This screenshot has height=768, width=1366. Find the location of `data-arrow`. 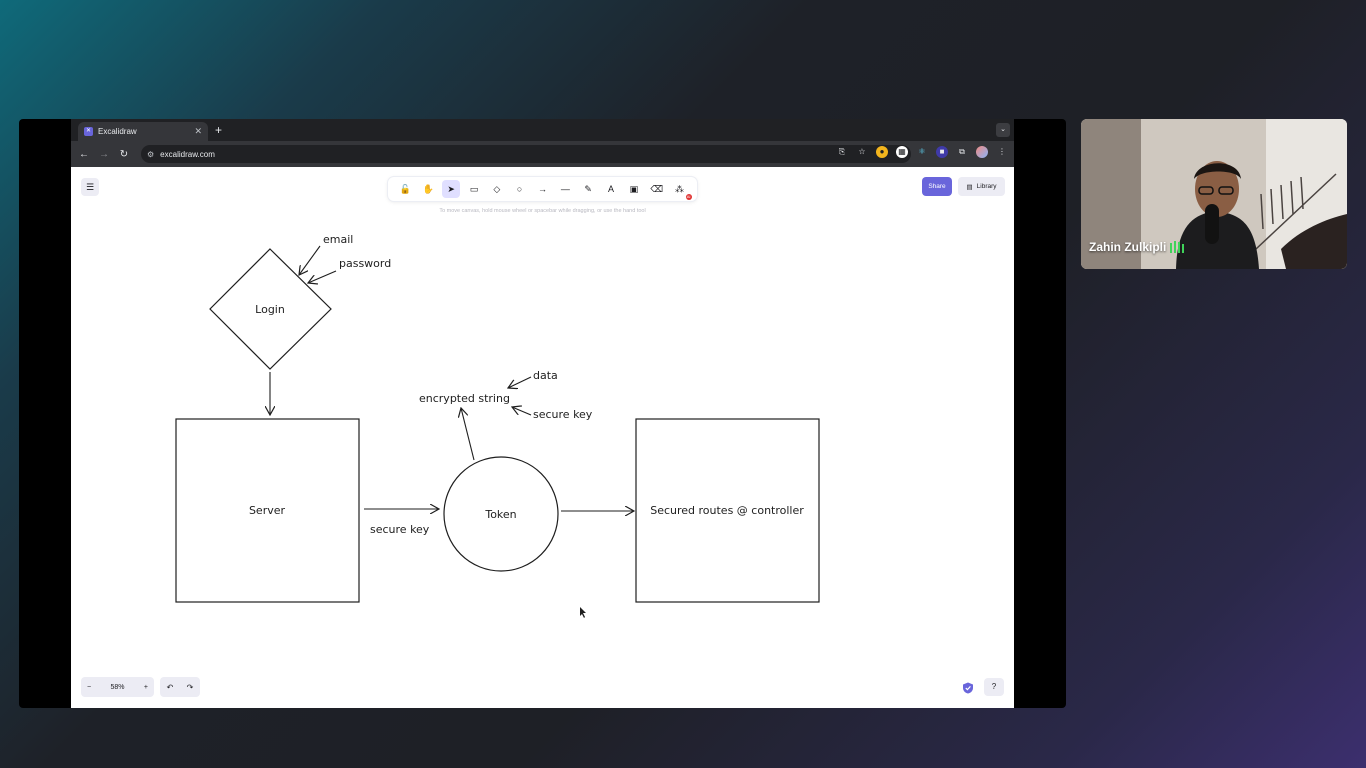

data-arrow is located at coordinates (520, 382).